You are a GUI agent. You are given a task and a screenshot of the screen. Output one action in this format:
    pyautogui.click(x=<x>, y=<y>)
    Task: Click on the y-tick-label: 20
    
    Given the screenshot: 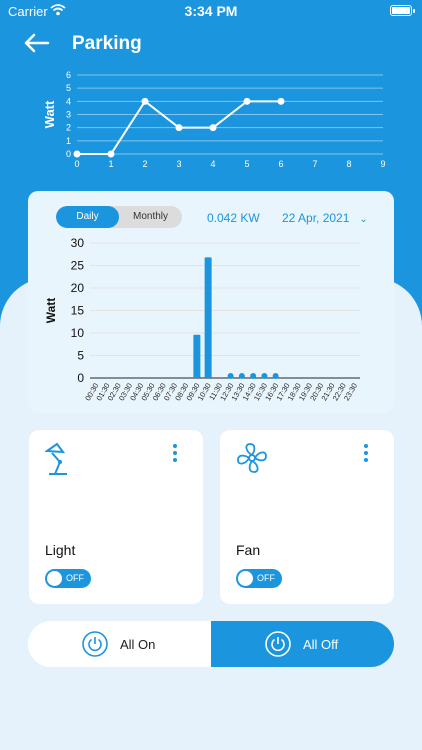 What is the action you would take?
    pyautogui.click(x=78, y=288)
    